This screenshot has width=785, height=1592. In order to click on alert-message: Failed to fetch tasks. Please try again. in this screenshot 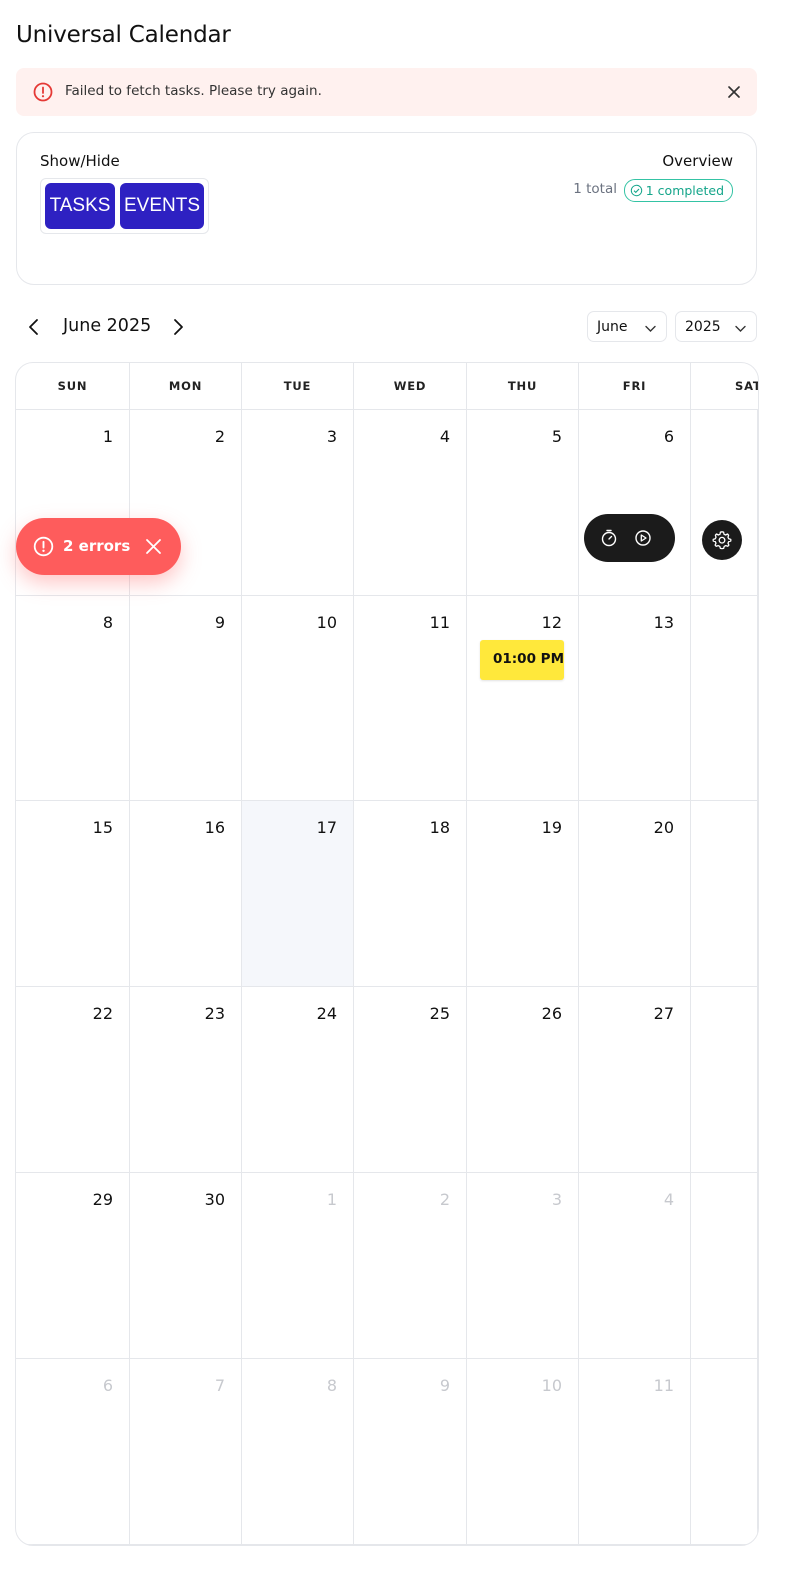, I will do `click(193, 91)`.